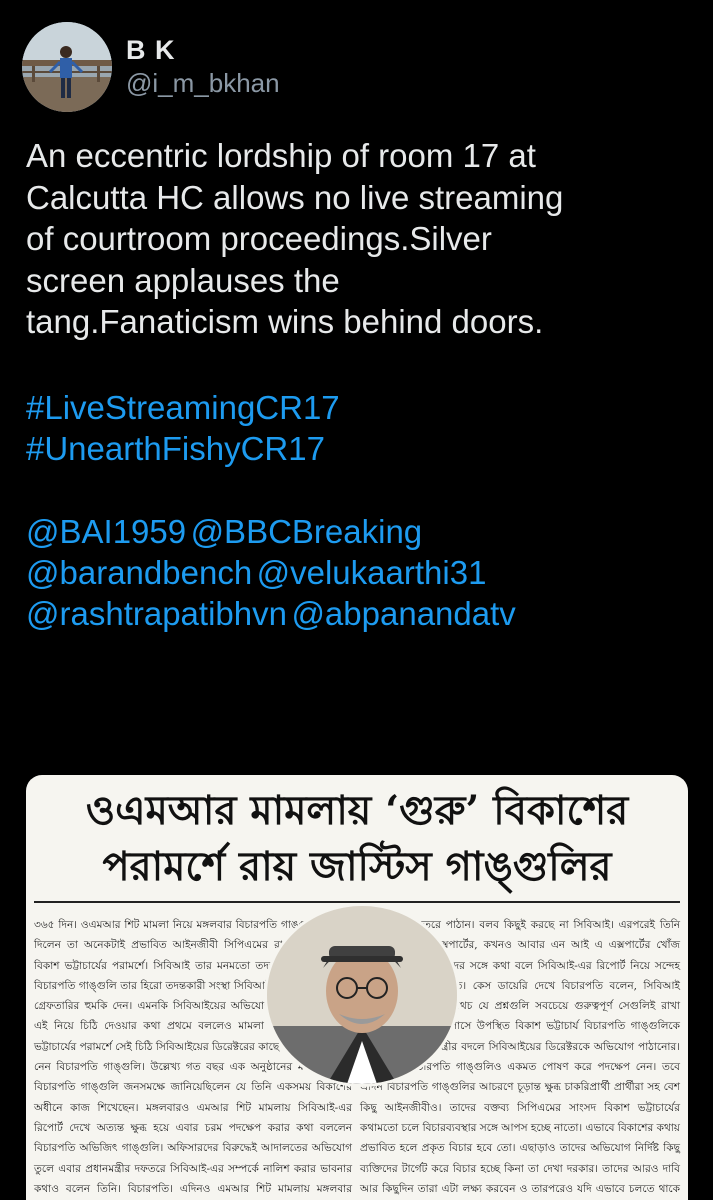 The height and width of the screenshot is (1200, 713). I want to click on mention-link: @velukaarthi31, so click(372, 572).